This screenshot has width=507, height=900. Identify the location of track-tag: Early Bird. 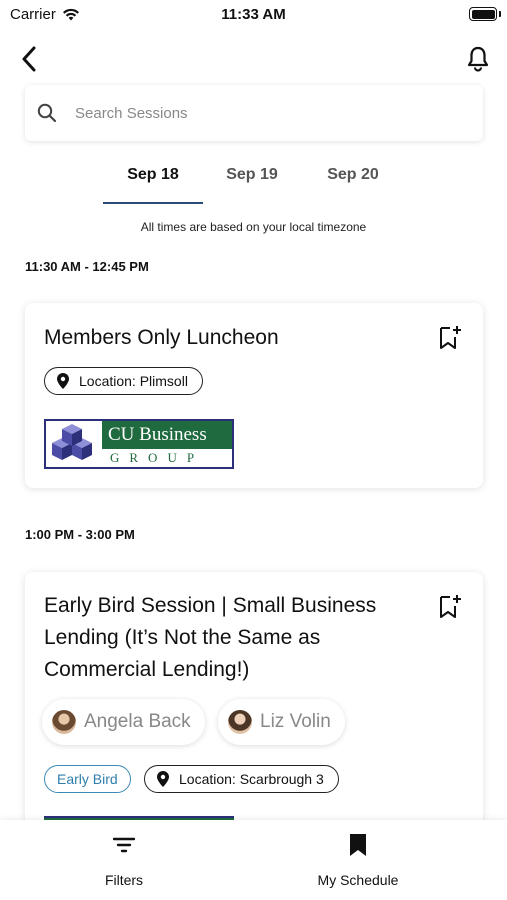
(87, 779).